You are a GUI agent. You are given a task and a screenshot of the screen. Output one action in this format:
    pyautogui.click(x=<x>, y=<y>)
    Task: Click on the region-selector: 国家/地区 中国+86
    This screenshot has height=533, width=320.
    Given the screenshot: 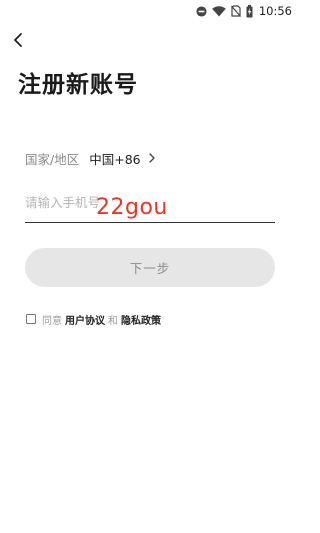 What is the action you would take?
    pyautogui.click(x=90, y=158)
    